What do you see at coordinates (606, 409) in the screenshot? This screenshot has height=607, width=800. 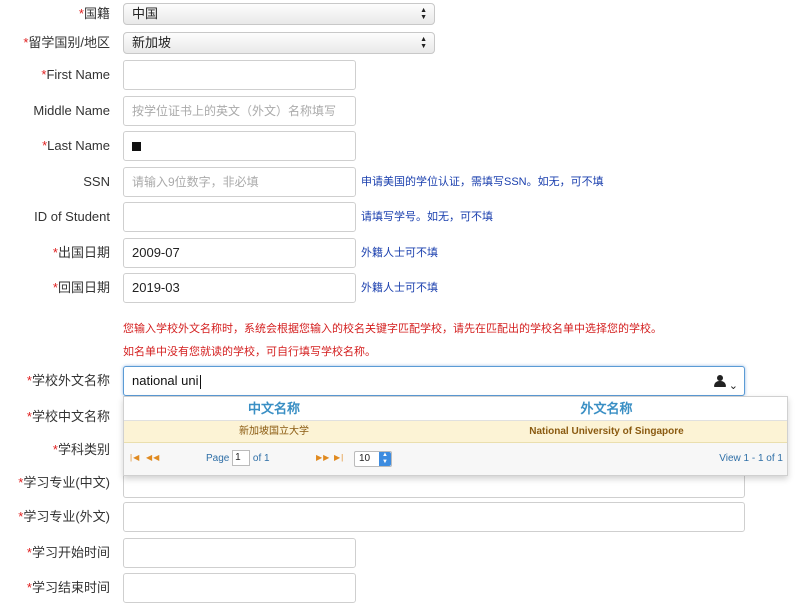 I see `column-header-foreign: 外文名称` at bounding box center [606, 409].